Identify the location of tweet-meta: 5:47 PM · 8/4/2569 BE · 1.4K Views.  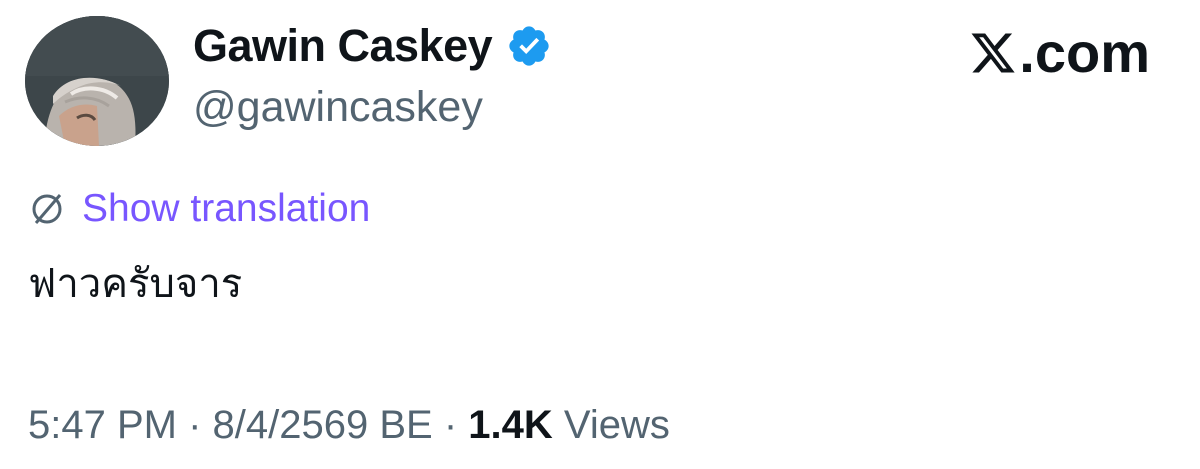
(349, 425).